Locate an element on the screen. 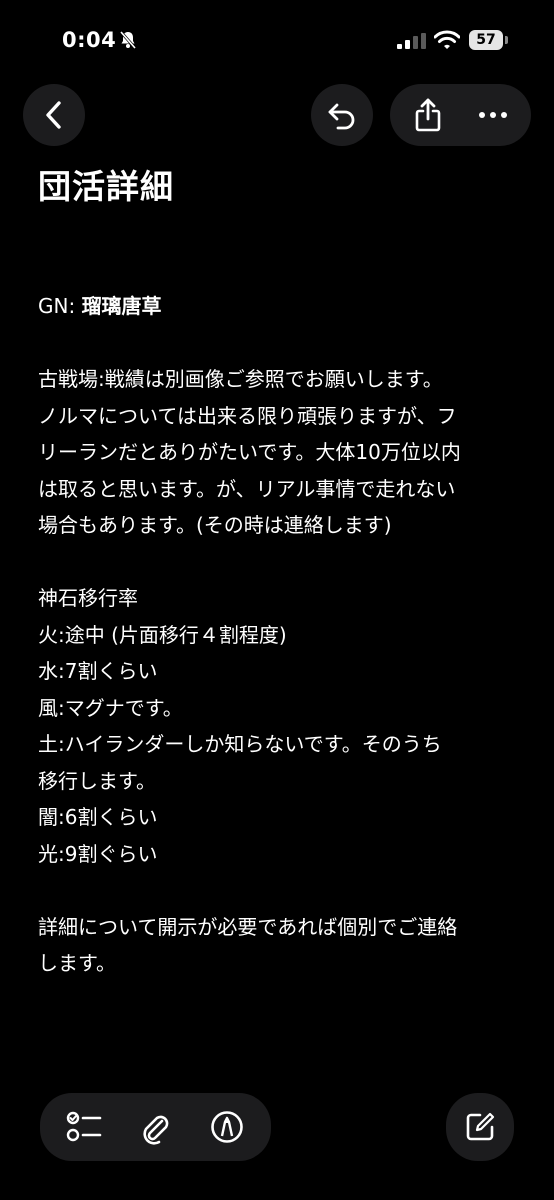 This screenshot has height=1200, width=554. attach-button is located at coordinates (155, 1127).